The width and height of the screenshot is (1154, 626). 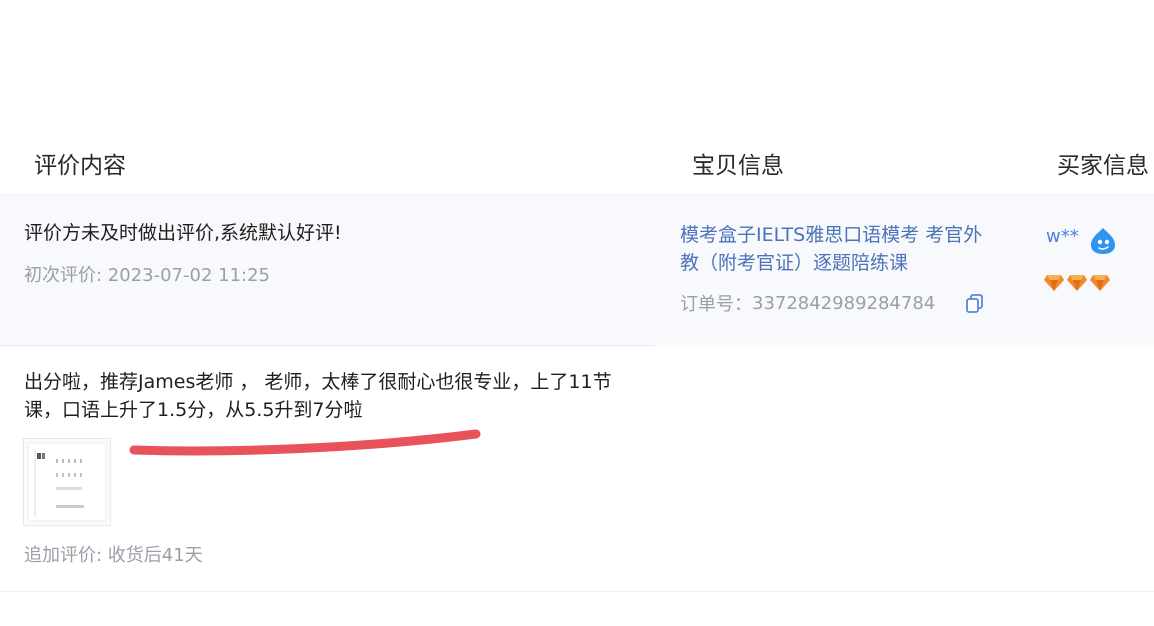 What do you see at coordinates (577, 591) in the screenshot?
I see `bottom-divider` at bounding box center [577, 591].